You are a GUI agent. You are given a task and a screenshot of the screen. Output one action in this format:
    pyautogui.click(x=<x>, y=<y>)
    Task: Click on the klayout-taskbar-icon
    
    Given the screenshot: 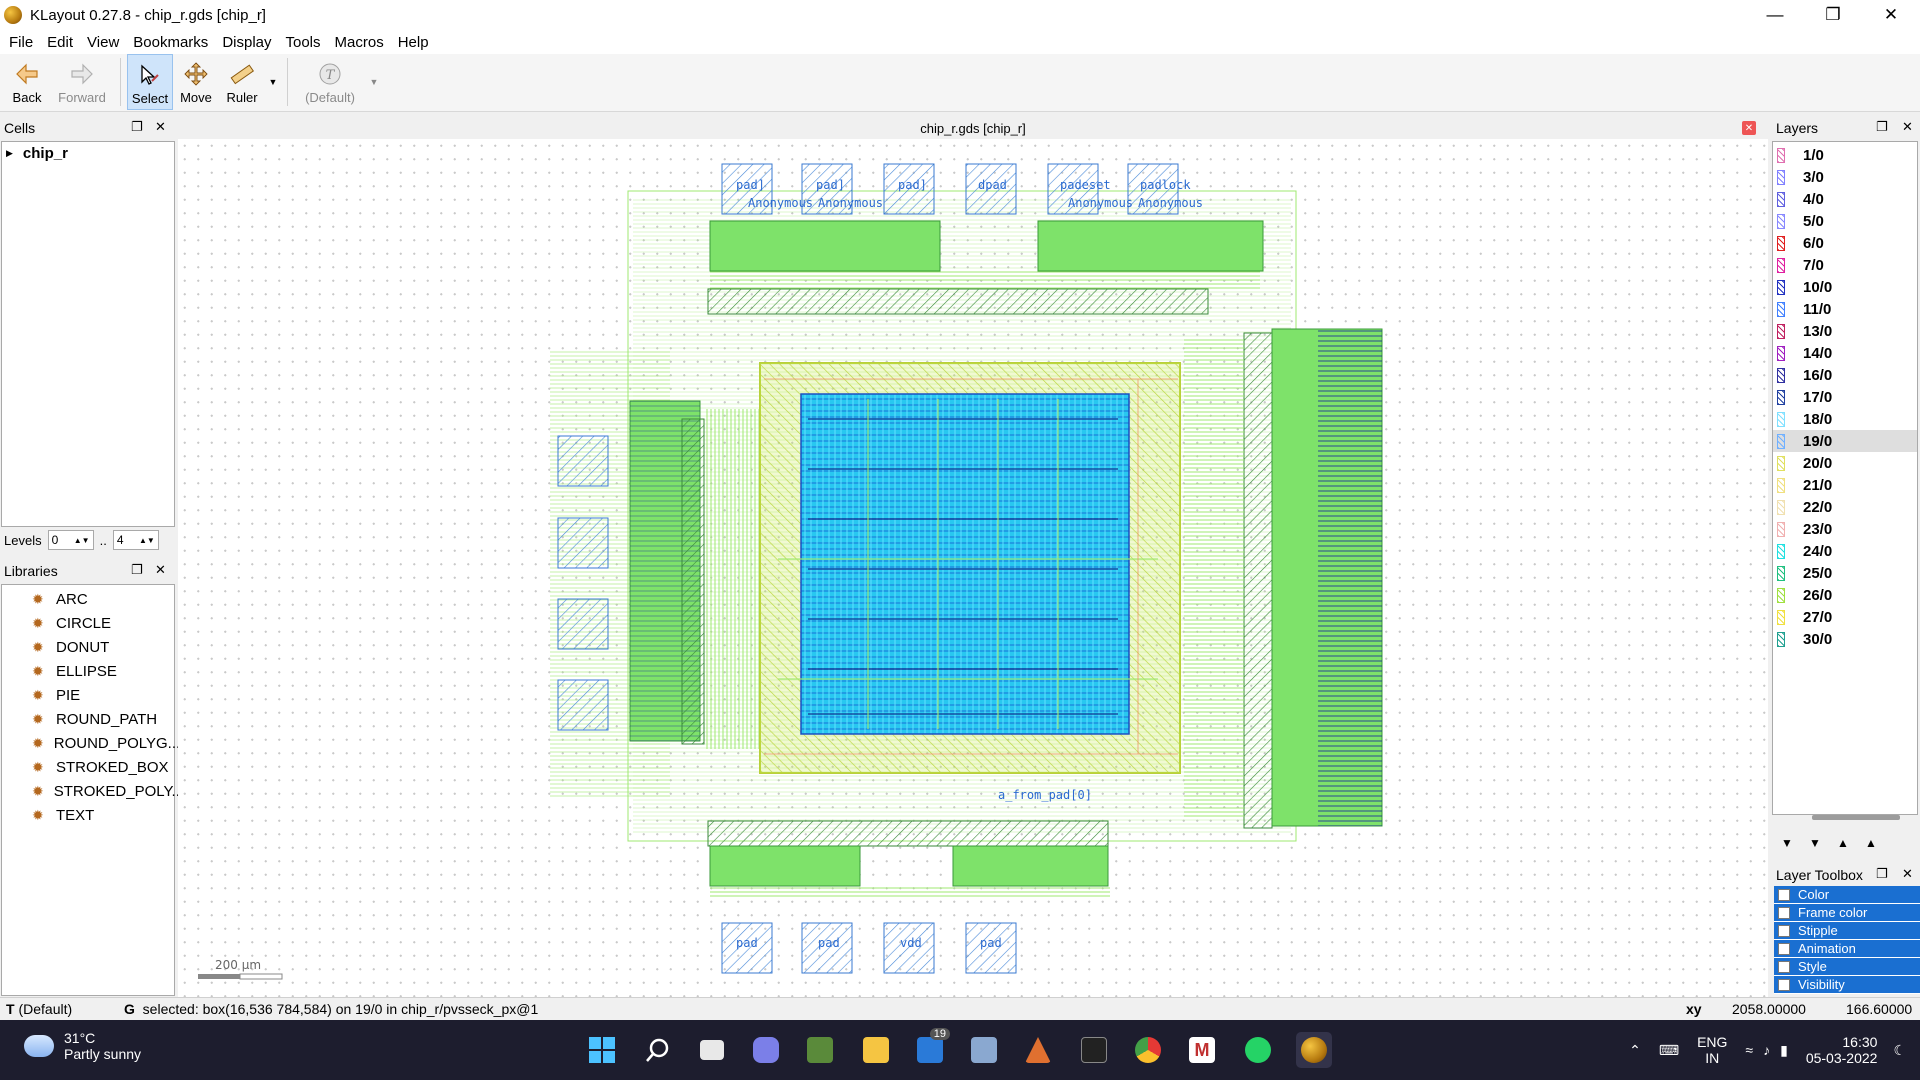 What is the action you would take?
    pyautogui.click(x=1314, y=1050)
    